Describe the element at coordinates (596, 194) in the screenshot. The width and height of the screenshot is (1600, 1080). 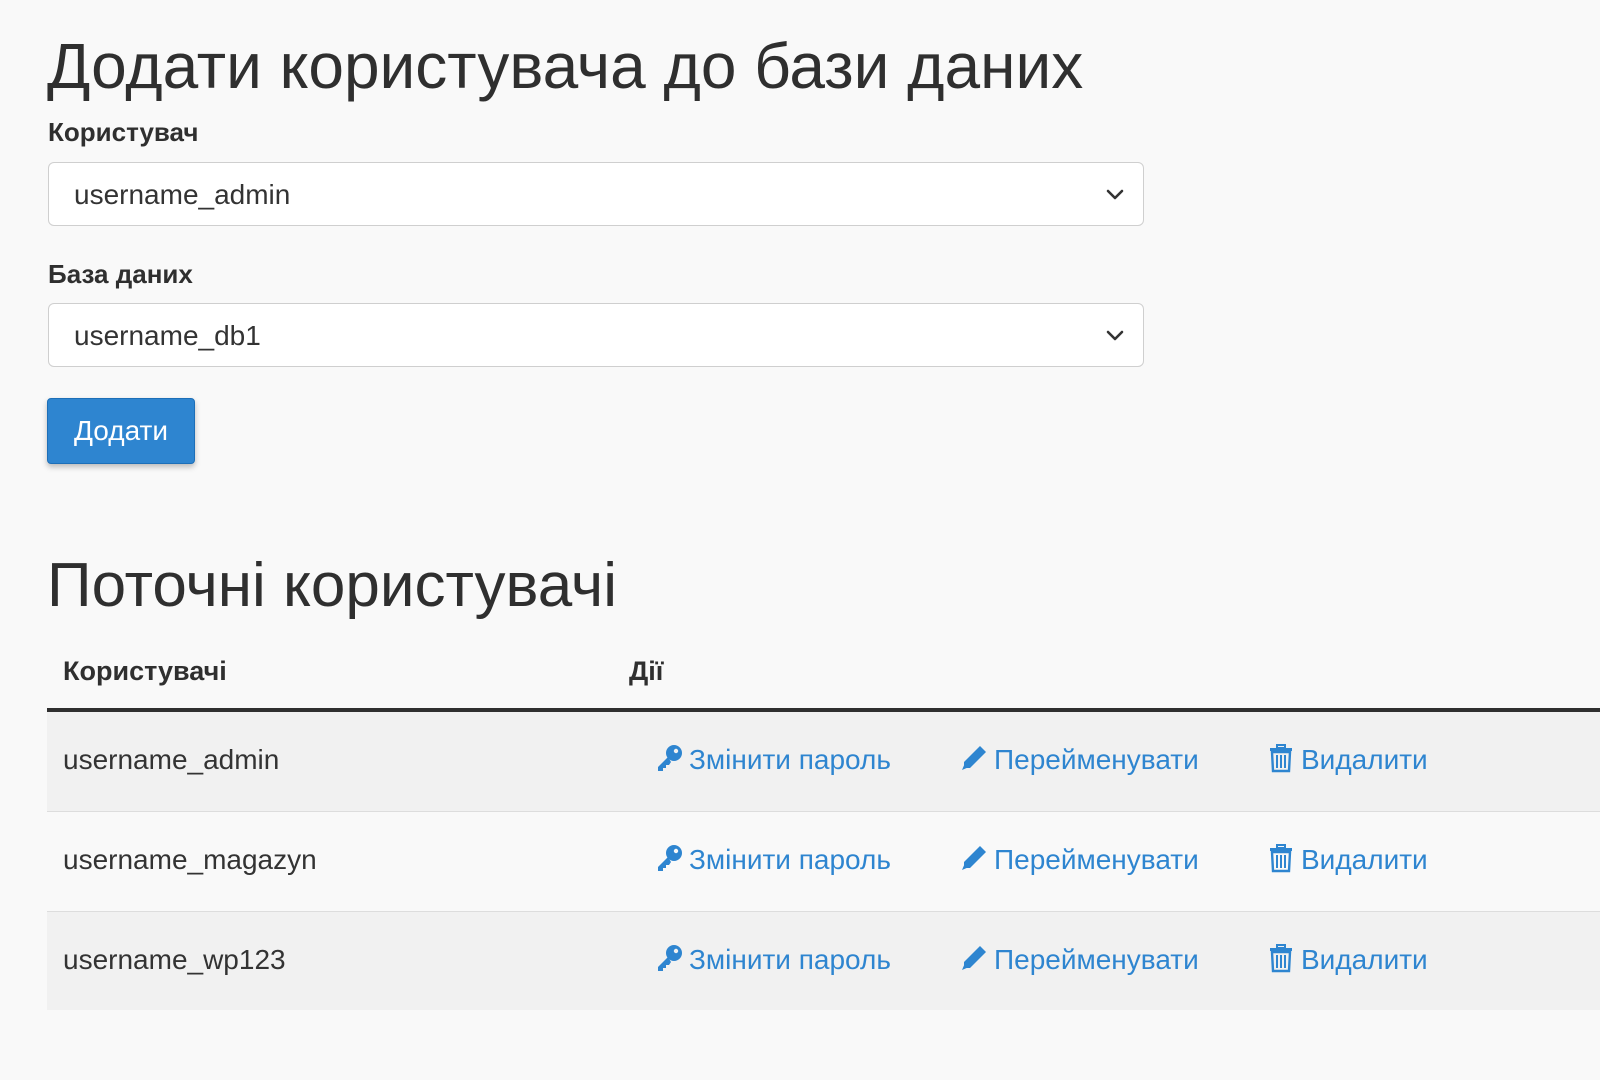
I see `user-select: username_admin` at that location.